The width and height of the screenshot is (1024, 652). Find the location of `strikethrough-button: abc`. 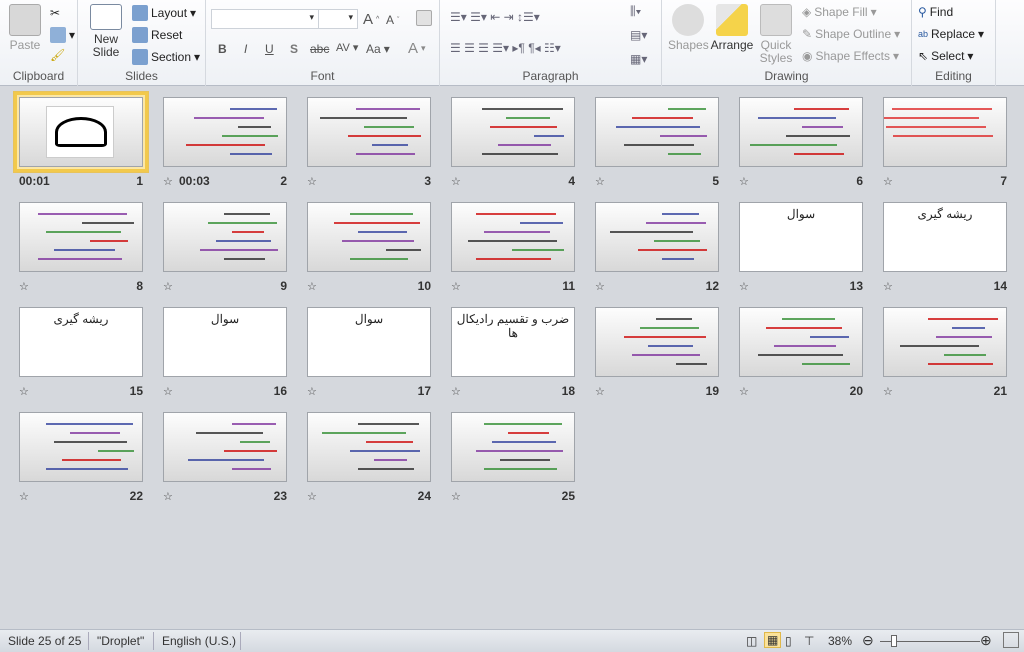

strikethrough-button: abc is located at coordinates (319, 49).